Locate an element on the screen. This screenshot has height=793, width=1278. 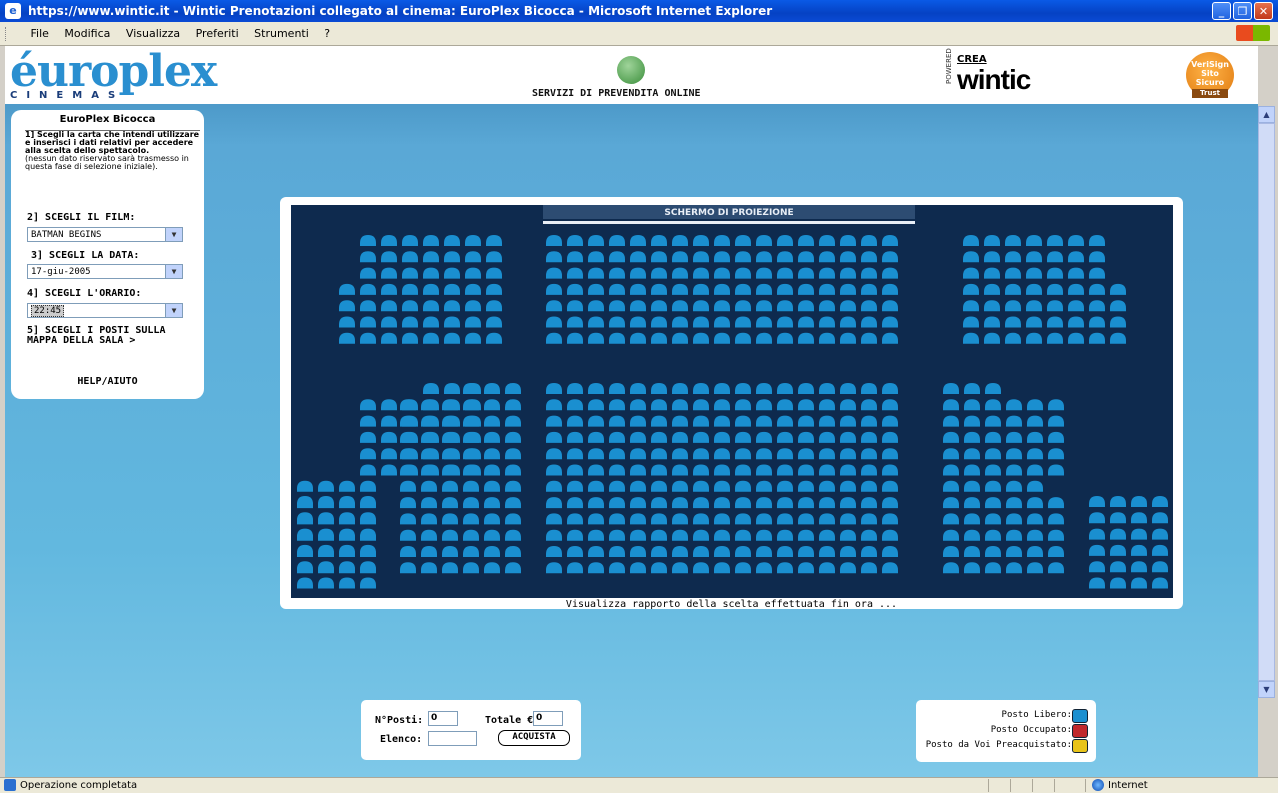
date-select: 17-giu-2005 ▼ is located at coordinates (105, 271).